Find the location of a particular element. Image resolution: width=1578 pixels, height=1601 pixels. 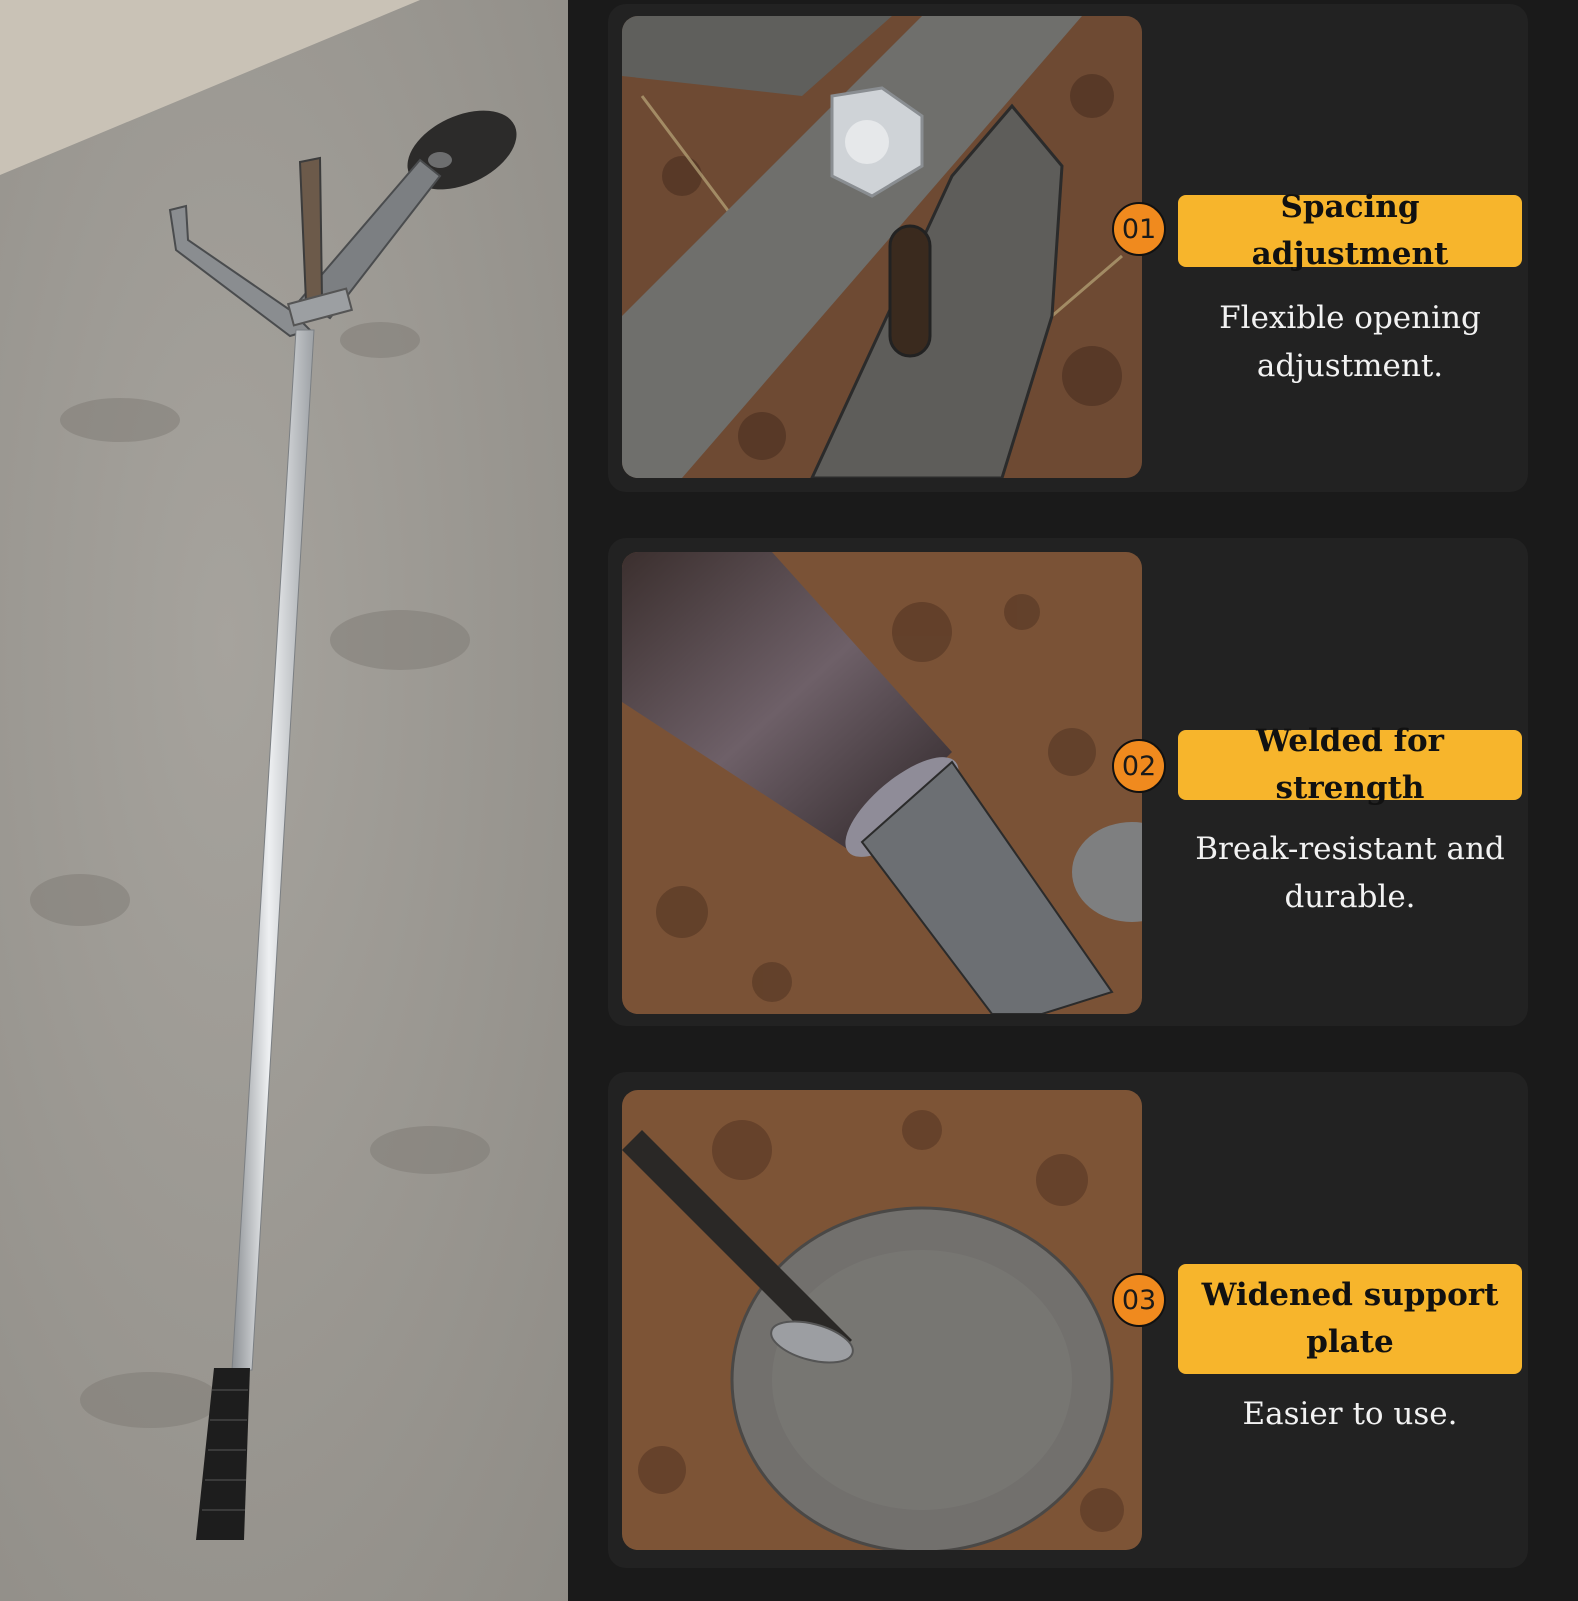

feature-description: Break-resistant and durable. is located at coordinates (1350, 873).